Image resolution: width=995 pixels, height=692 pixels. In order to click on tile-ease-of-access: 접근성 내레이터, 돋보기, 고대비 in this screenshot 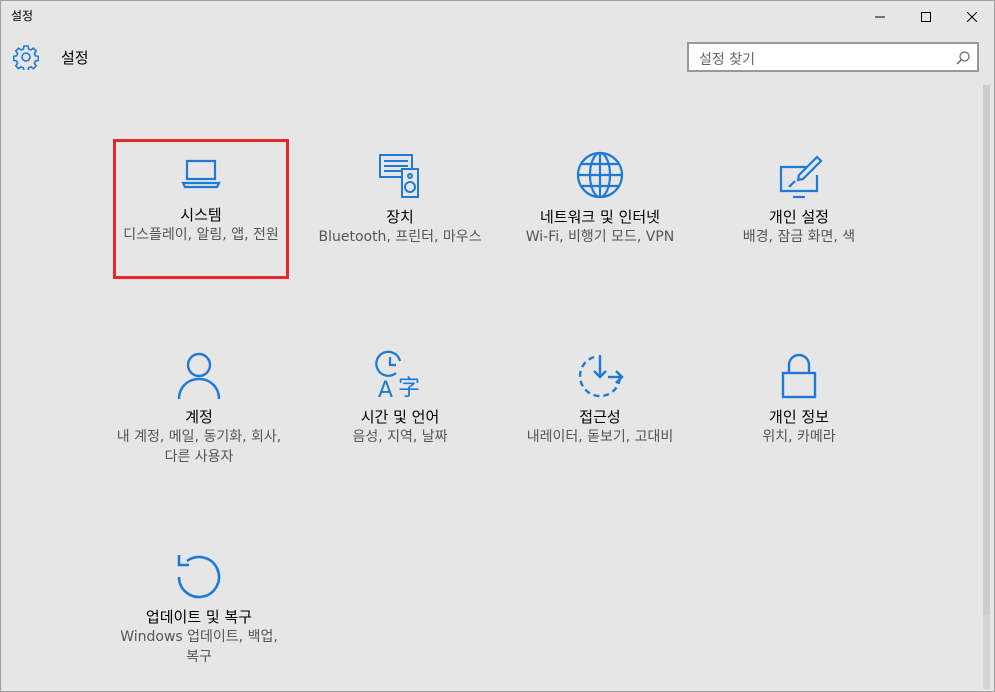, I will do `click(600, 411)`.